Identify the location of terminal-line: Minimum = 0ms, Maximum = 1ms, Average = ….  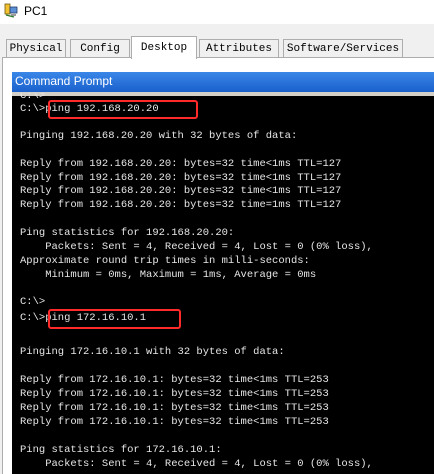
(168, 275).